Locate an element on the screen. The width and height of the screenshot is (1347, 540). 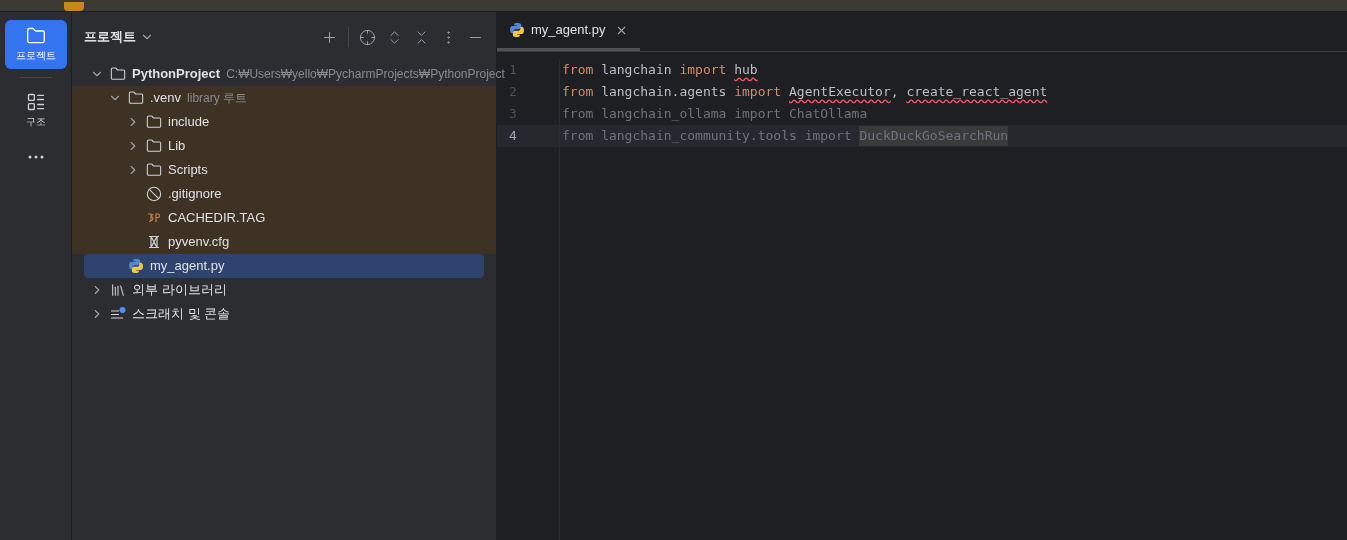
structure-icon is located at coordinates (35, 102).